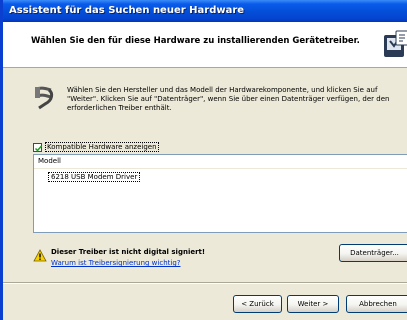  Describe the element at coordinates (395, 43) in the screenshot. I see `hardware-wizard-icon` at that location.